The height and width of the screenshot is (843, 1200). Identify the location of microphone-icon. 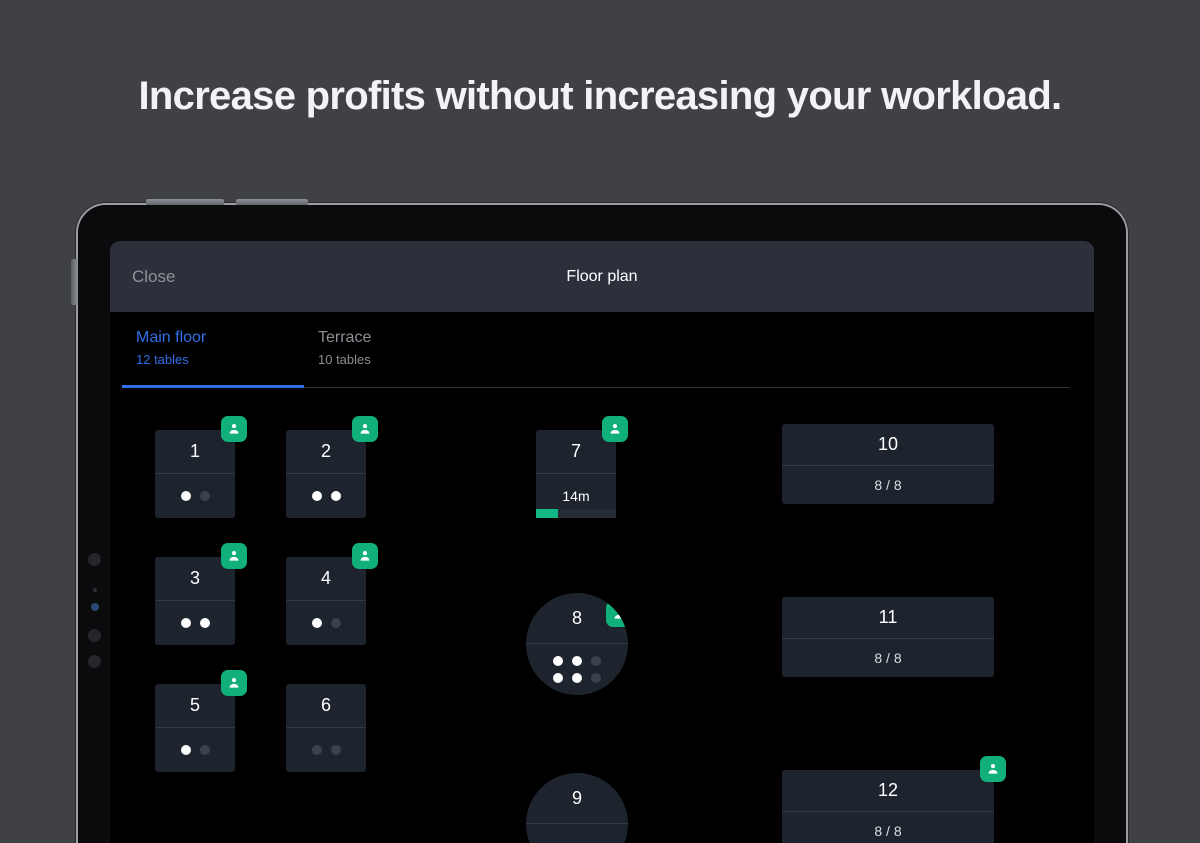
(94, 661).